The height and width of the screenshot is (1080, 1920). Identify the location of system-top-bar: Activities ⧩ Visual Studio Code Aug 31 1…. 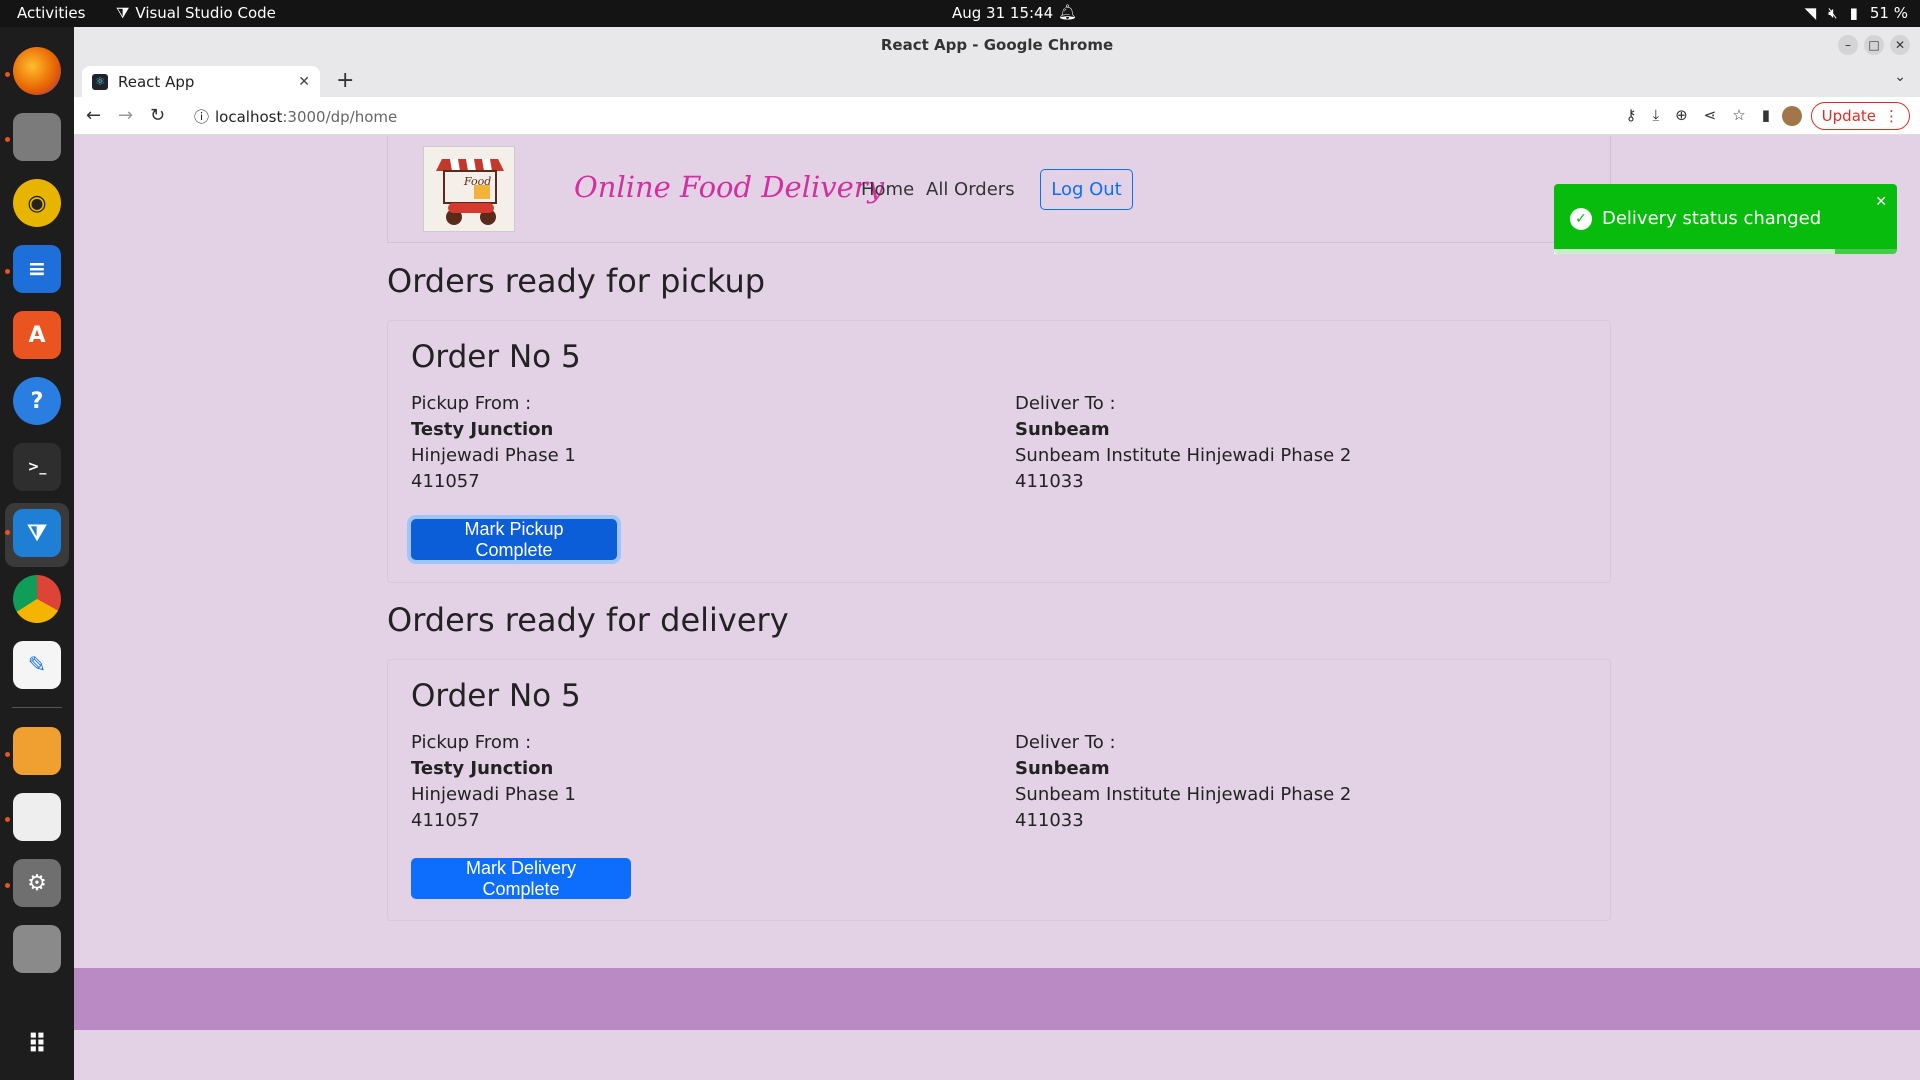
(960, 13).